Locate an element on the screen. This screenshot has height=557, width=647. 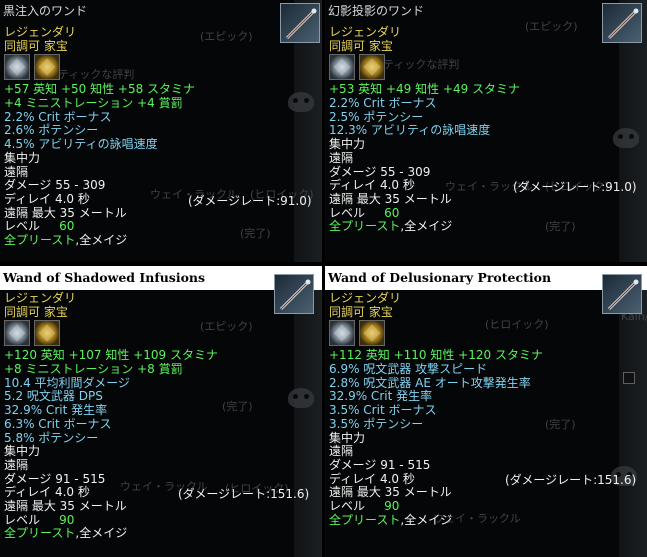
background-checkbox is located at coordinates (629, 378).